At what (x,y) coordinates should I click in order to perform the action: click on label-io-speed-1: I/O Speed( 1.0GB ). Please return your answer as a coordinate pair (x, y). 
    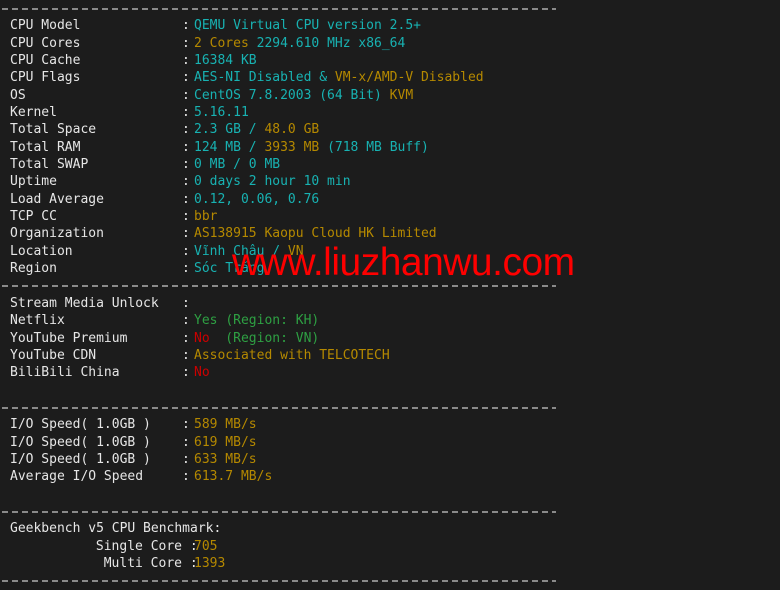
    Looking at the image, I should click on (80, 425).